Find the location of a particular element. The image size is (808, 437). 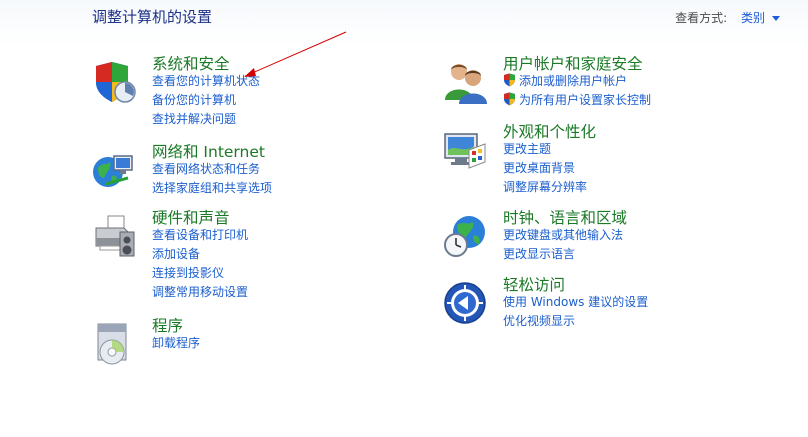

link-homegroup-sharing: 选择家庭组和共享选项 is located at coordinates (212, 188).